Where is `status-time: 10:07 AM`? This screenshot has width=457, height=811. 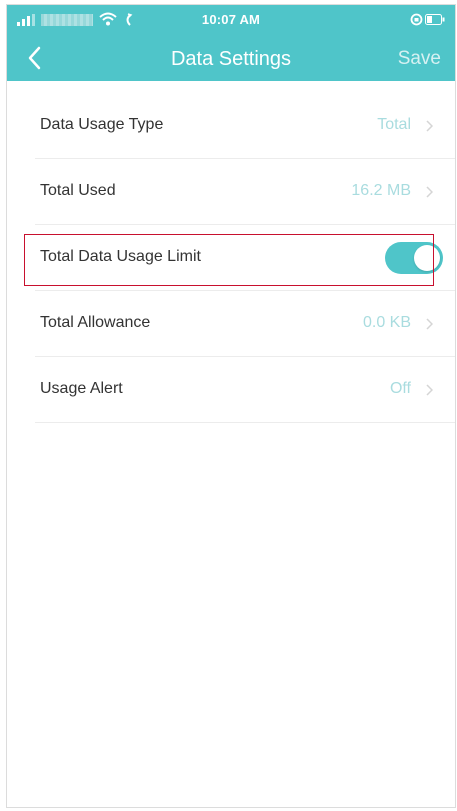 status-time: 10:07 AM is located at coordinates (231, 19).